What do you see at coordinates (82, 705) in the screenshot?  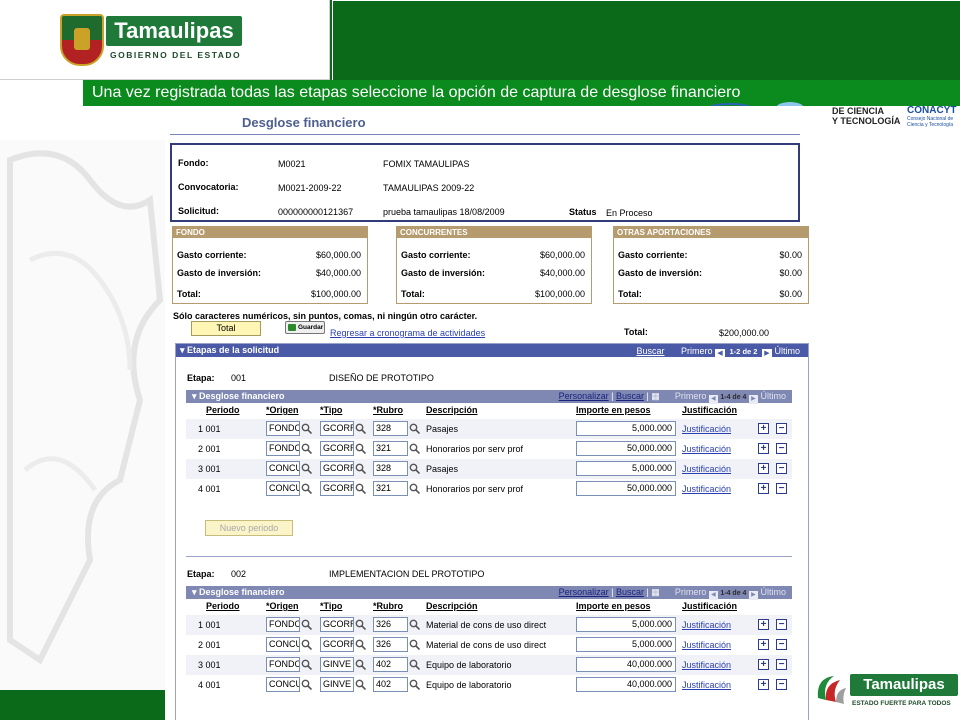 I see `footer-green-bar` at bounding box center [82, 705].